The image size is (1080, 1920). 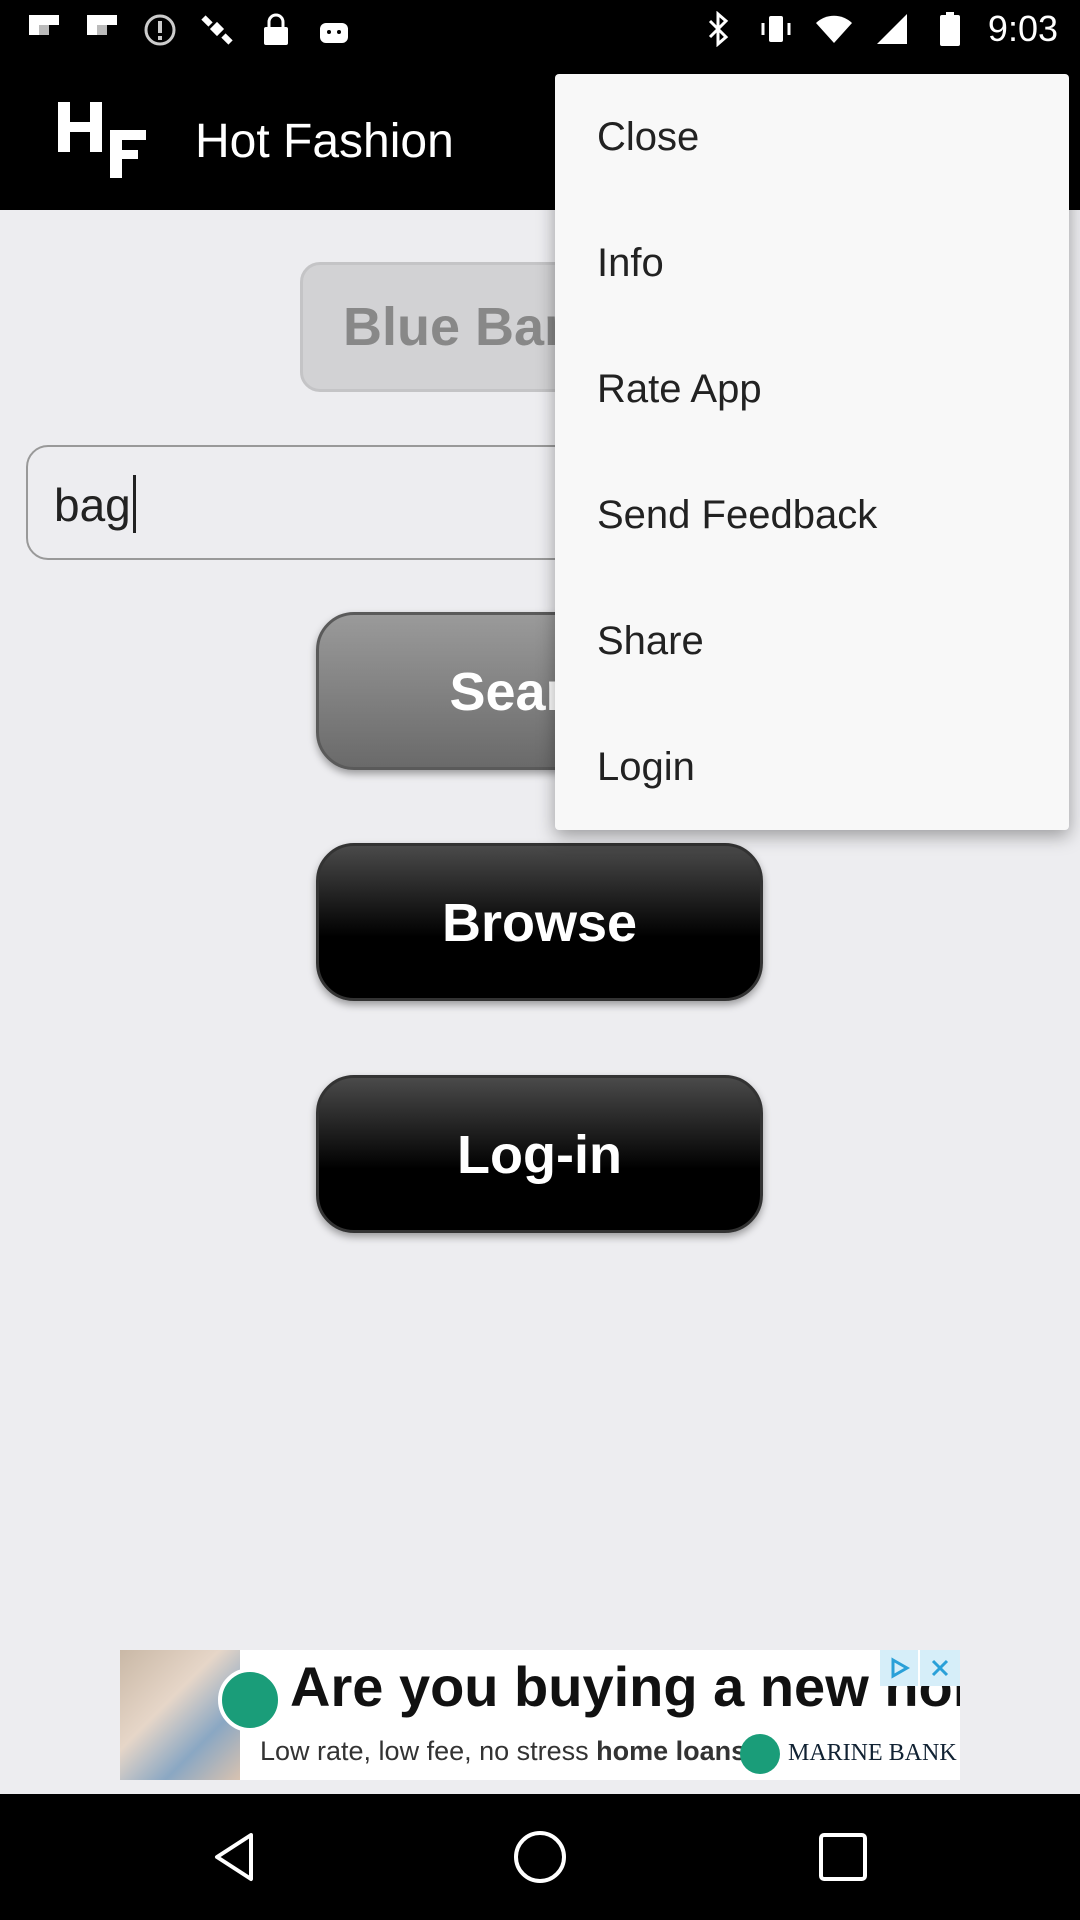 I want to click on navigation-bar, so click(x=540, y=1857).